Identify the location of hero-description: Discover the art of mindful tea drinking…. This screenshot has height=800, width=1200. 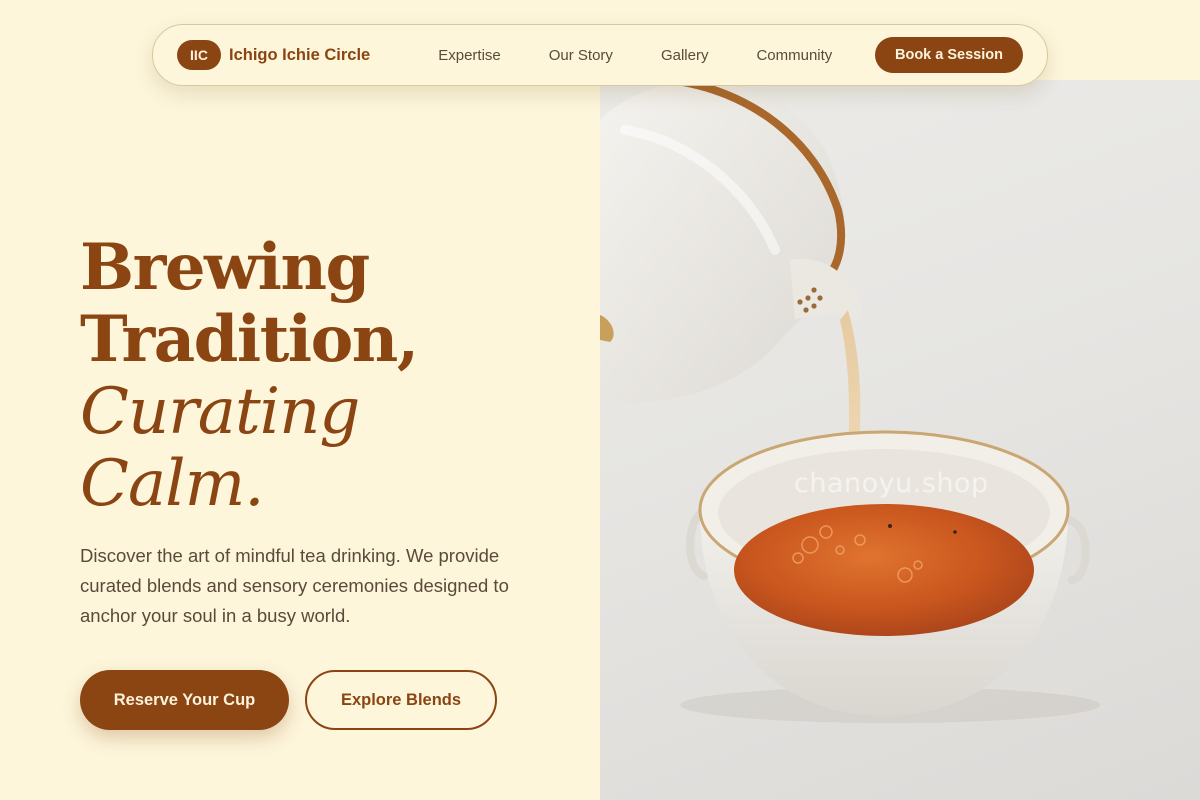
(294, 585).